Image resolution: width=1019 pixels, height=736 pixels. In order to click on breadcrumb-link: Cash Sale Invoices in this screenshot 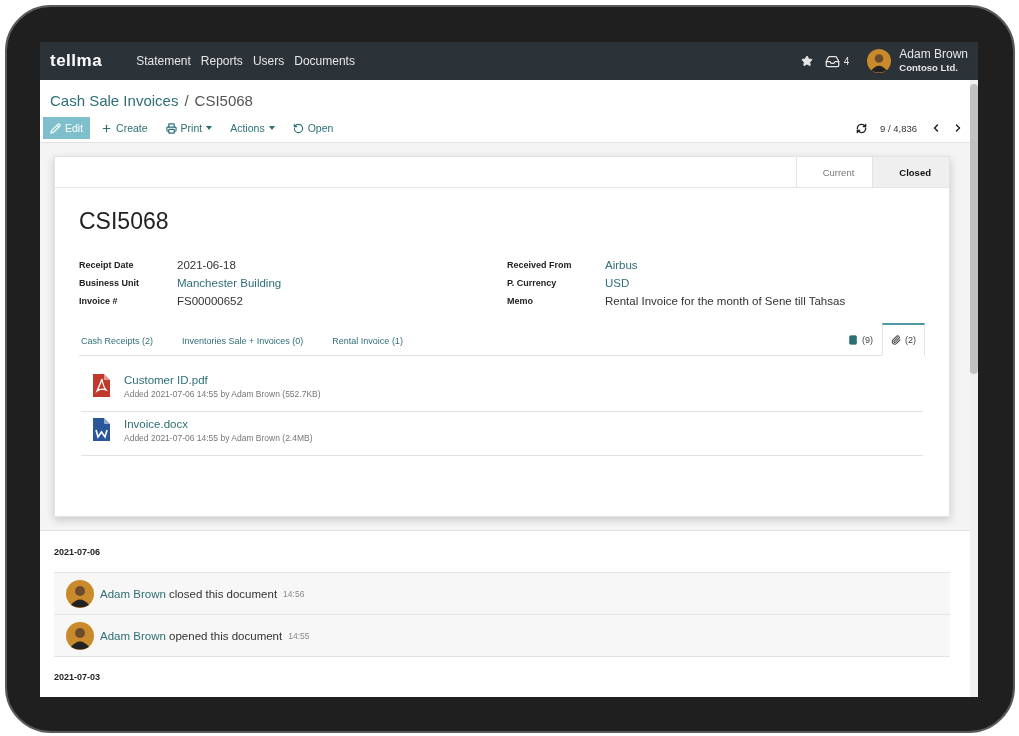, I will do `click(114, 100)`.